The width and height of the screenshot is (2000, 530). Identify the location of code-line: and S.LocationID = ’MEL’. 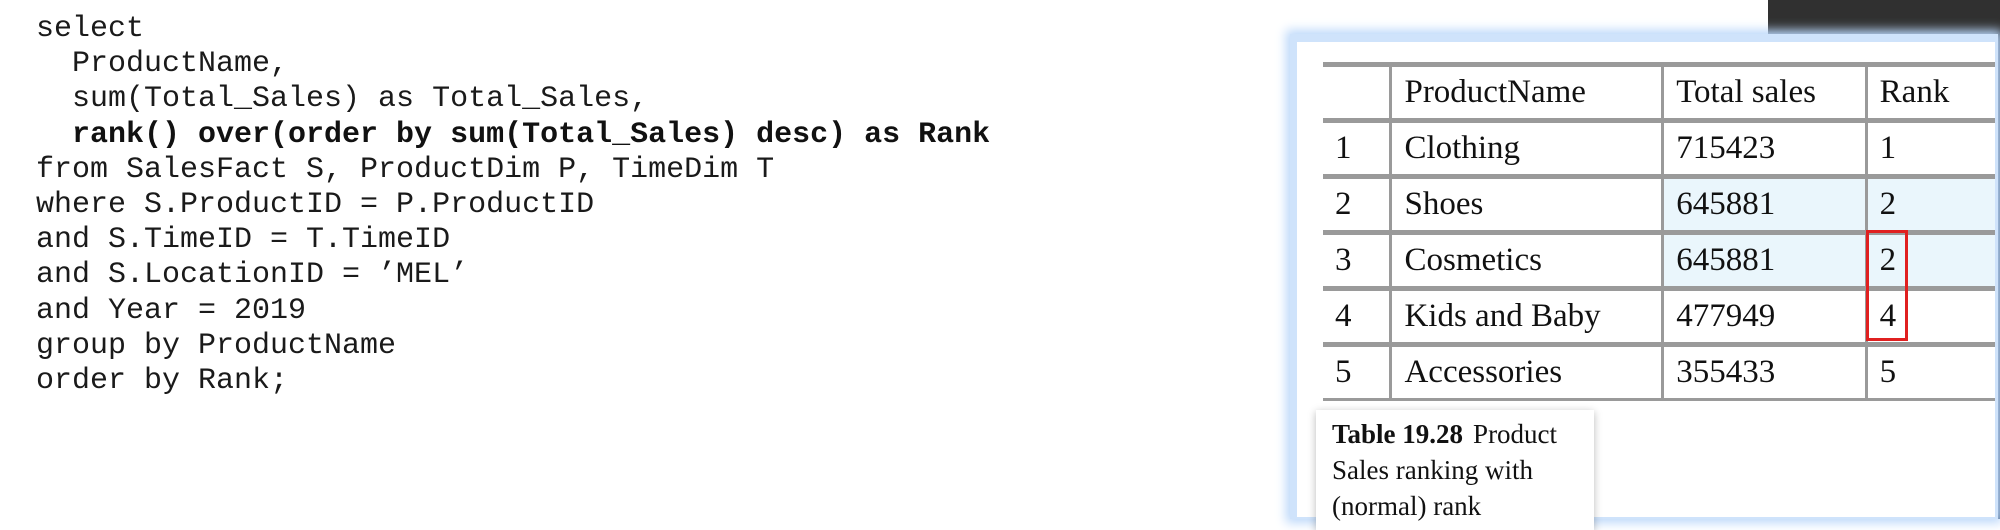
(252, 275).